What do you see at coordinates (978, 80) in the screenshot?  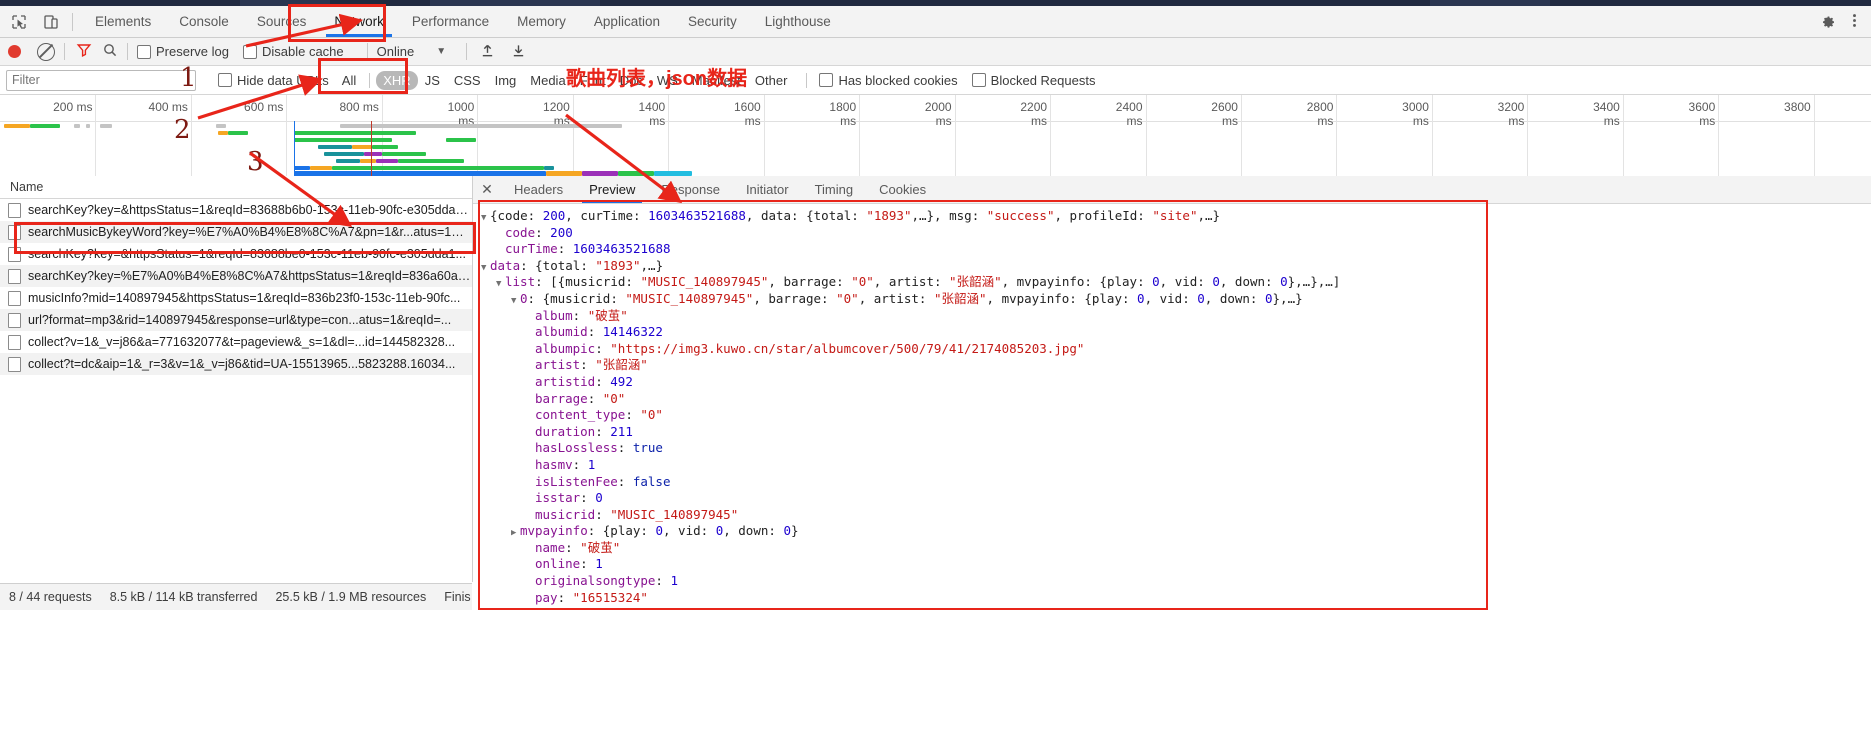 I see `blocked-requests-checkbox` at bounding box center [978, 80].